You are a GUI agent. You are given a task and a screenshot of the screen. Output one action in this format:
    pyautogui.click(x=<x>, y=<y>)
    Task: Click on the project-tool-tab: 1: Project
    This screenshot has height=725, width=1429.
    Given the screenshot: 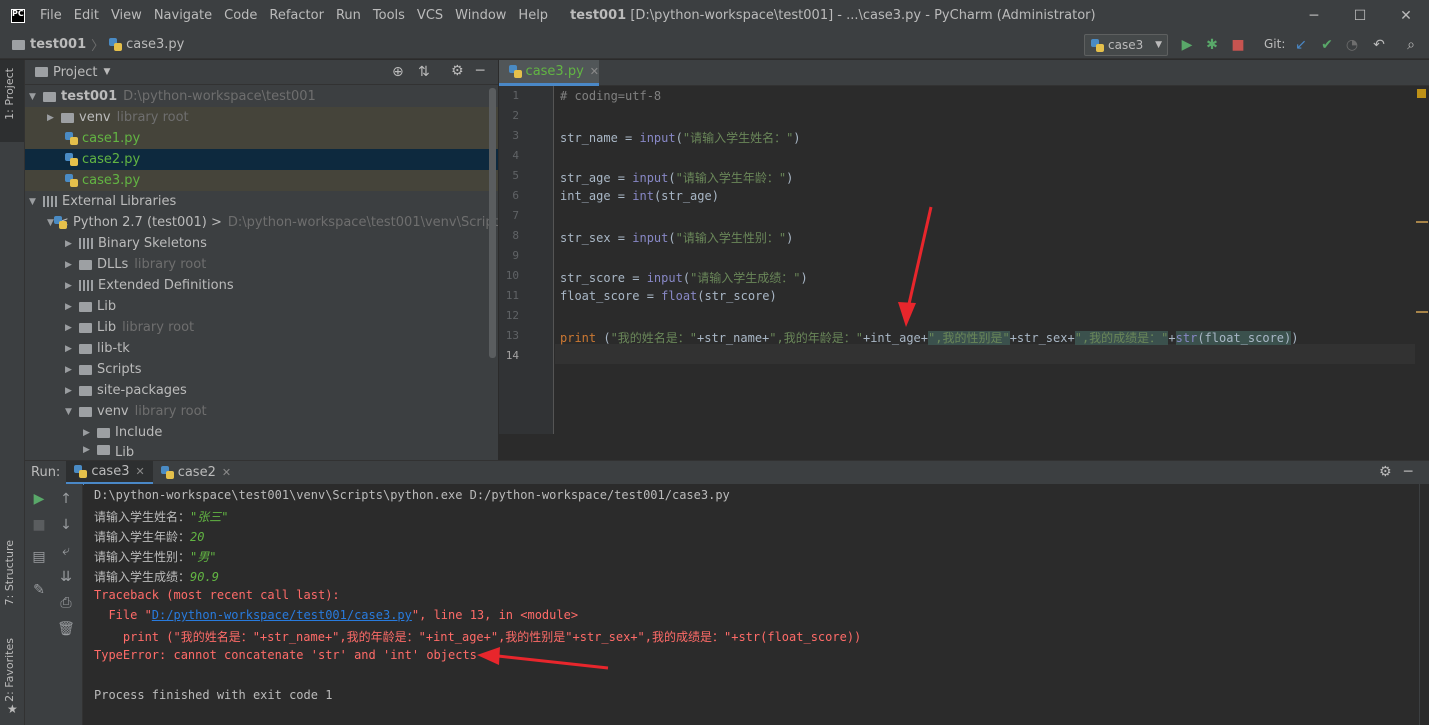 What is the action you would take?
    pyautogui.click(x=9, y=94)
    